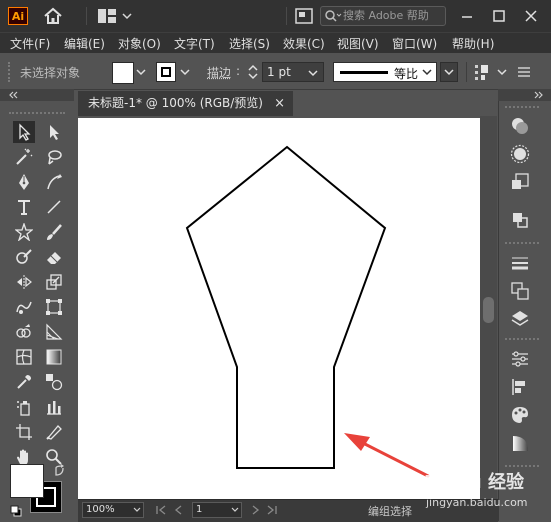 The height and width of the screenshot is (522, 551). Describe the element at coordinates (54, 282) in the screenshot. I see `scale-tool-icon` at that location.